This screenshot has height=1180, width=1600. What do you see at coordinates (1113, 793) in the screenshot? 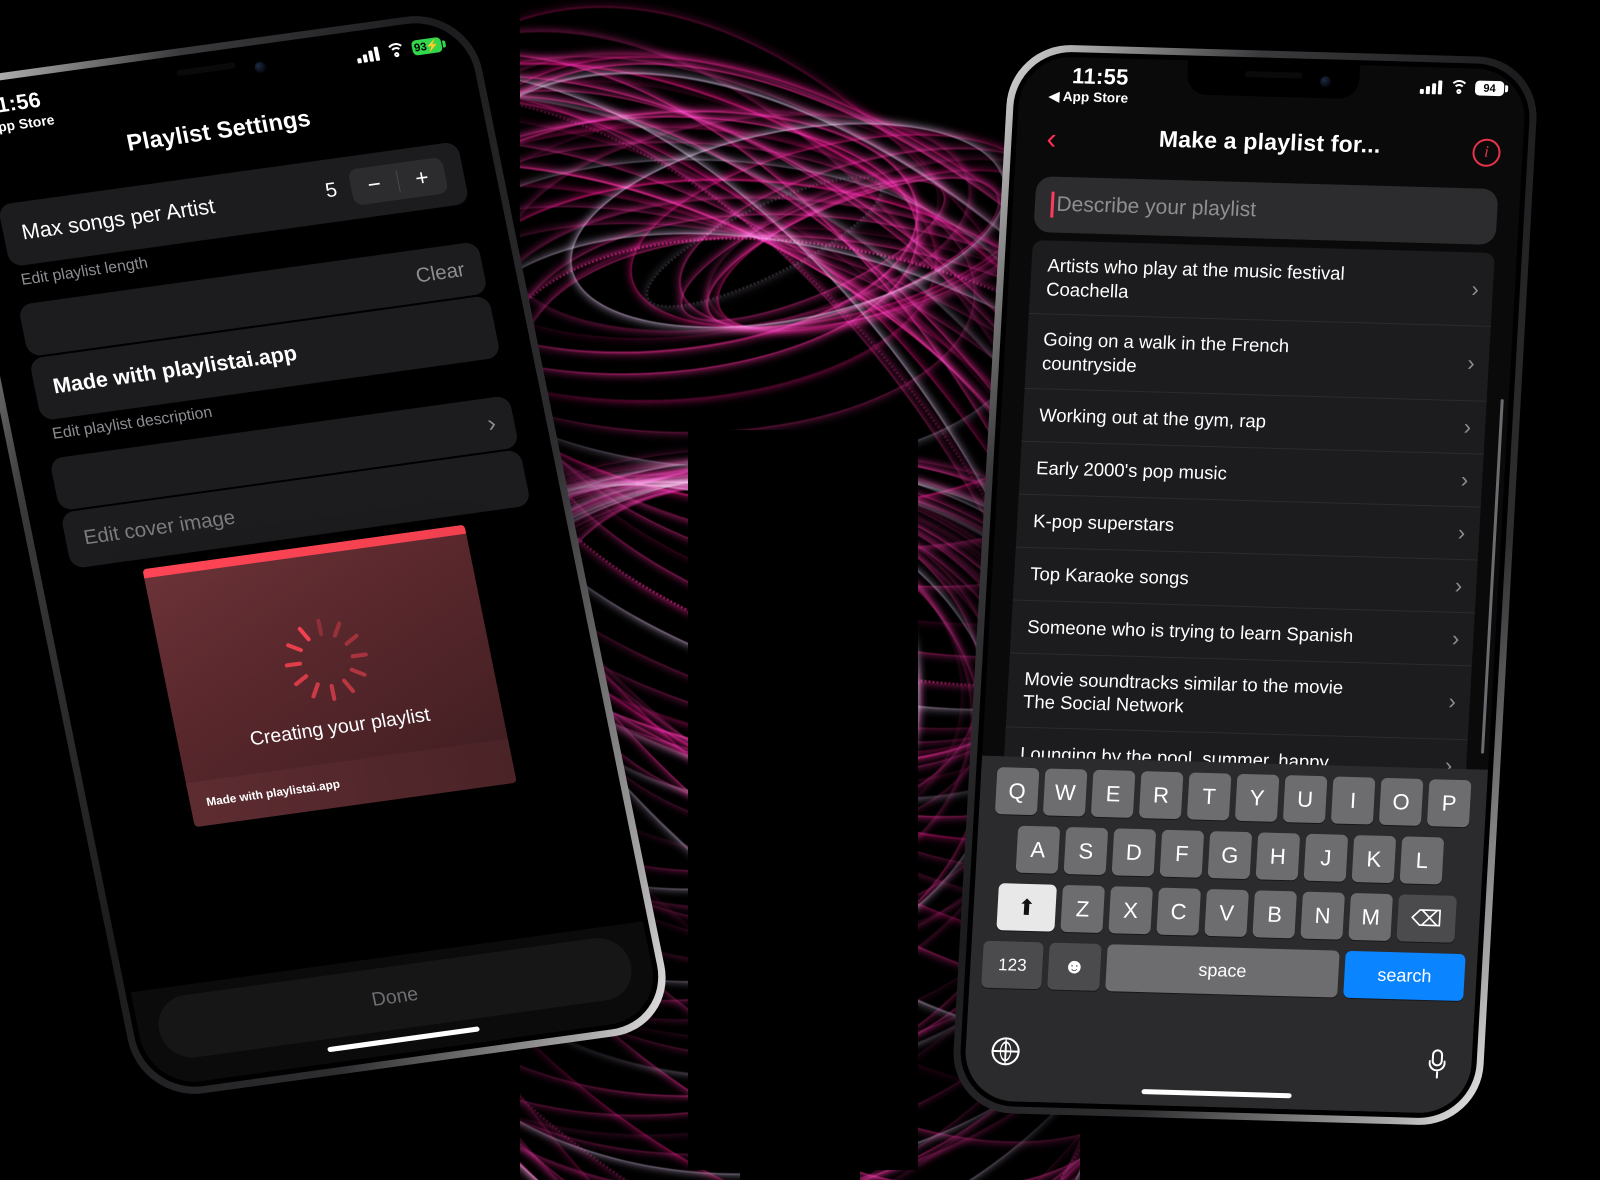
I see `key-e: E` at bounding box center [1113, 793].